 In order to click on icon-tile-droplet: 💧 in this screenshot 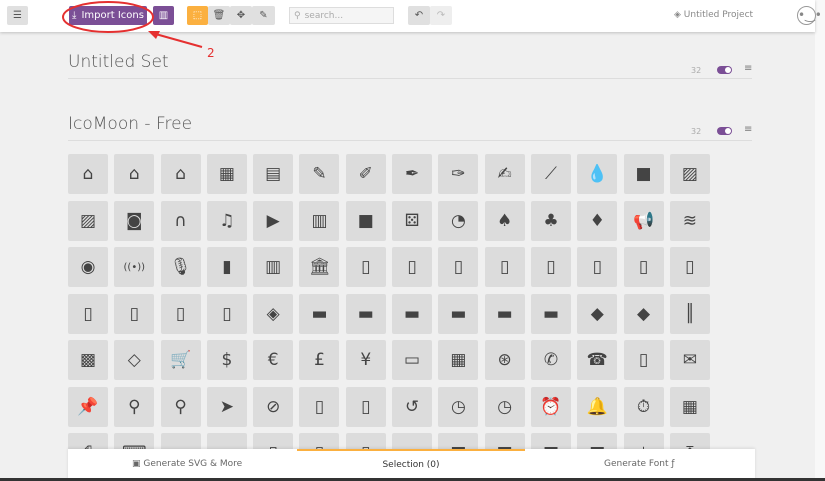, I will do `click(597, 174)`.